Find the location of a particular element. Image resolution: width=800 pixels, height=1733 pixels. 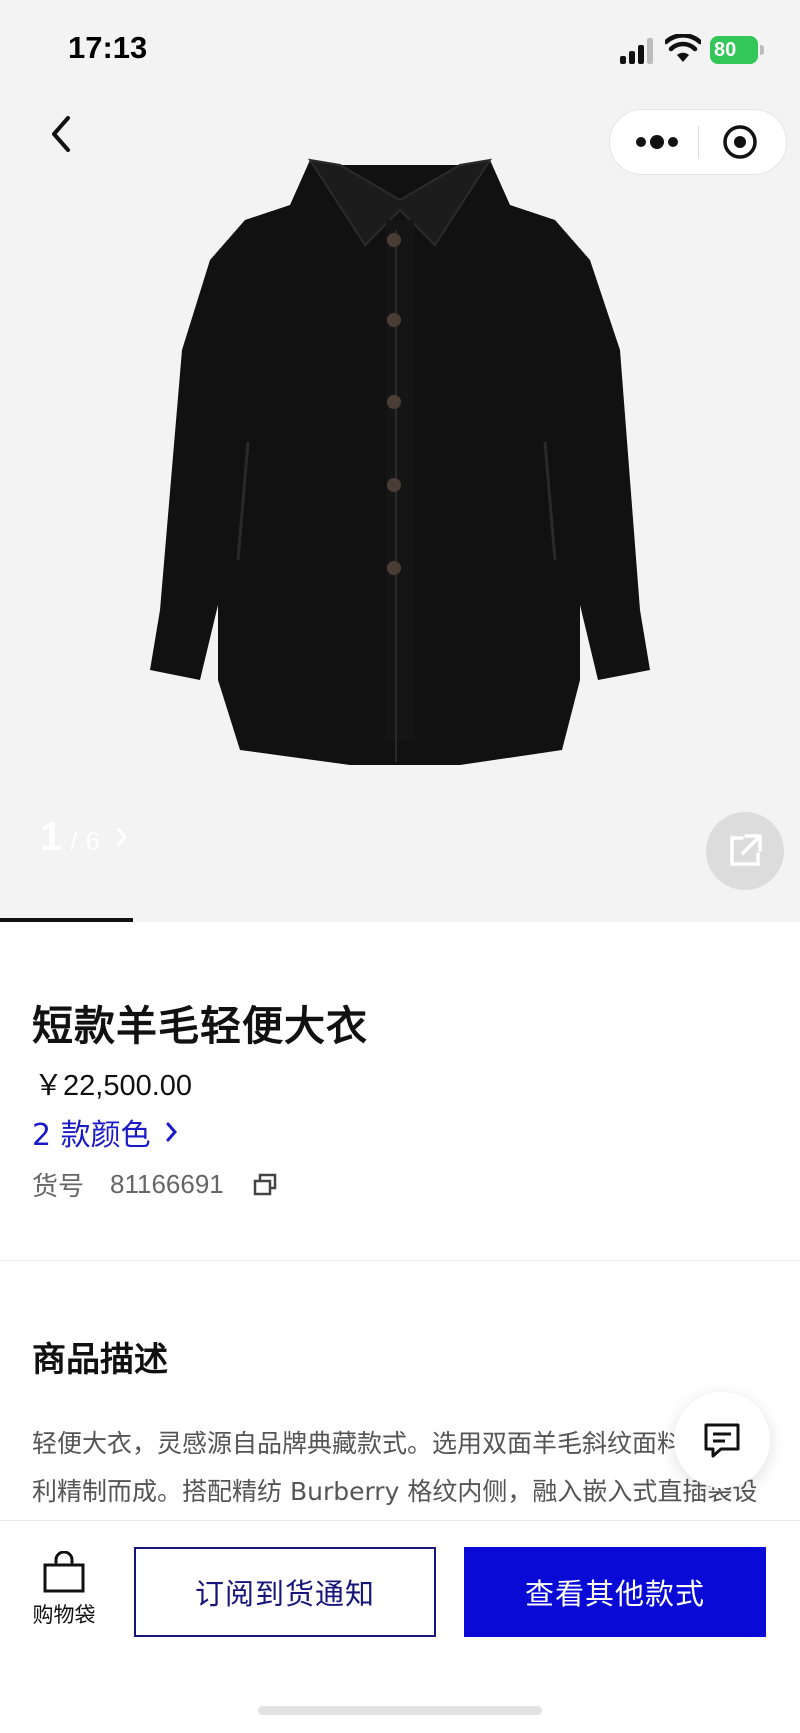

shopping-bag-icon is located at coordinates (64, 1572).